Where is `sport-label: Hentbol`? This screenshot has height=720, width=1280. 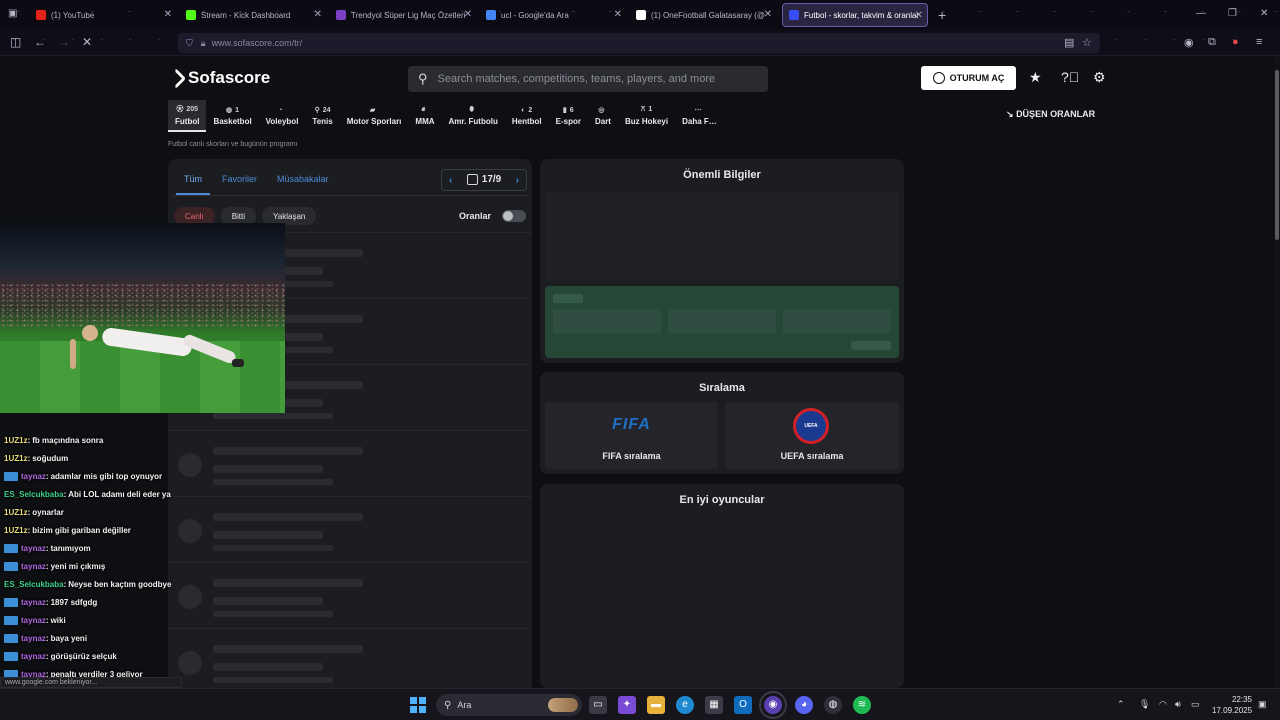 sport-label: Hentbol is located at coordinates (526, 121).